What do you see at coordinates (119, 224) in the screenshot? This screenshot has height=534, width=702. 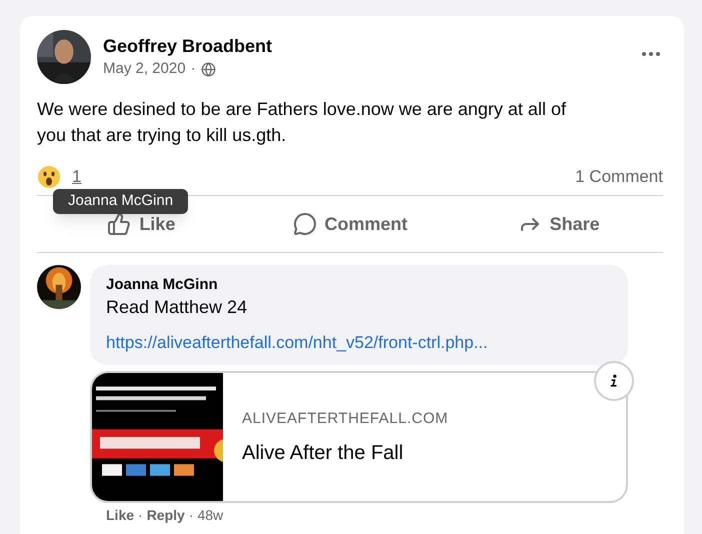 I see `thumbs-up-icon` at bounding box center [119, 224].